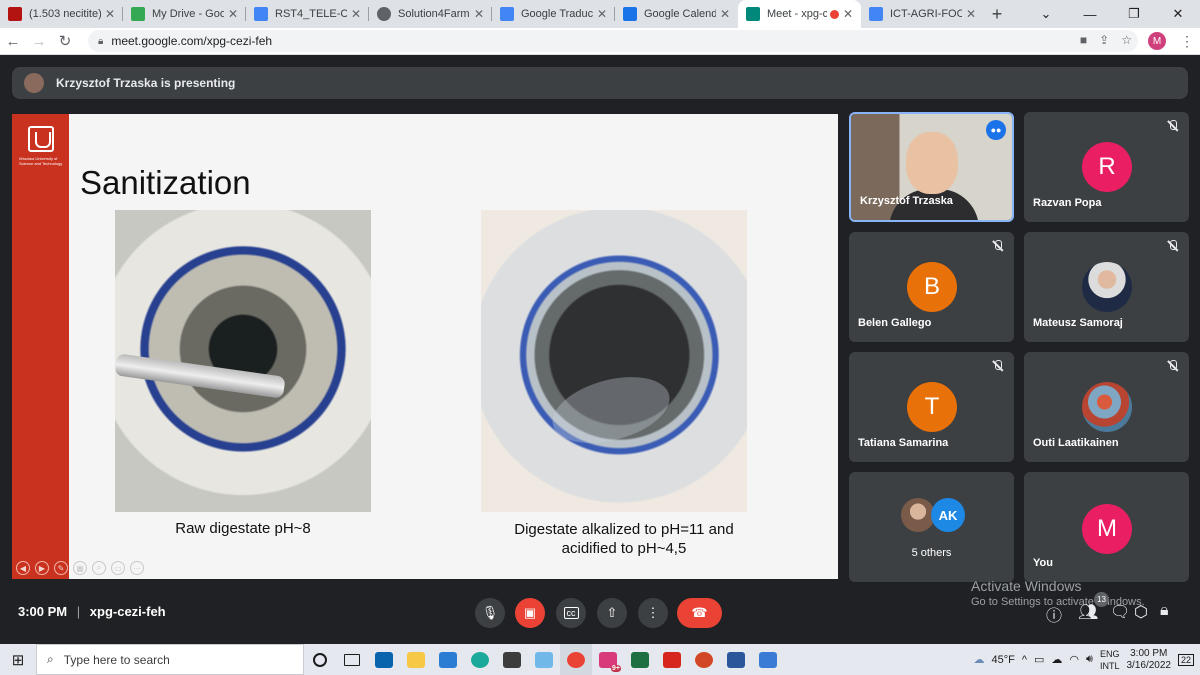 This screenshot has height=675, width=1200. Describe the element at coordinates (653, 613) in the screenshot. I see `more-options-button: ⋮` at that location.